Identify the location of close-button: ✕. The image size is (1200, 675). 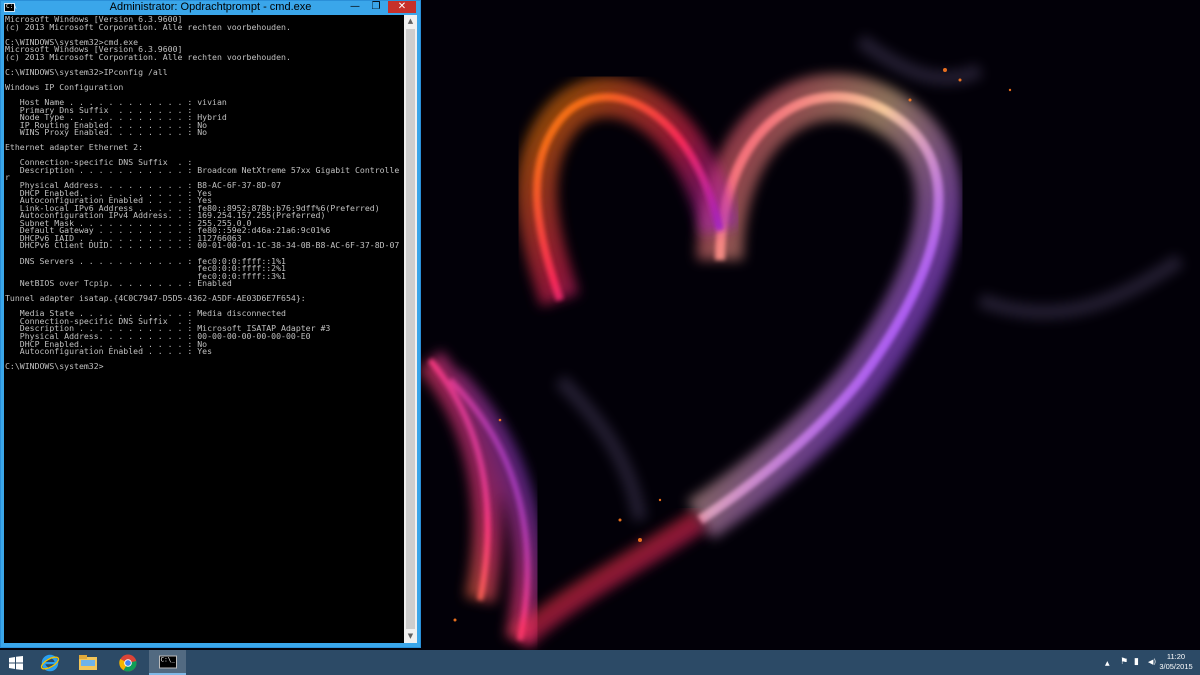
(402, 7).